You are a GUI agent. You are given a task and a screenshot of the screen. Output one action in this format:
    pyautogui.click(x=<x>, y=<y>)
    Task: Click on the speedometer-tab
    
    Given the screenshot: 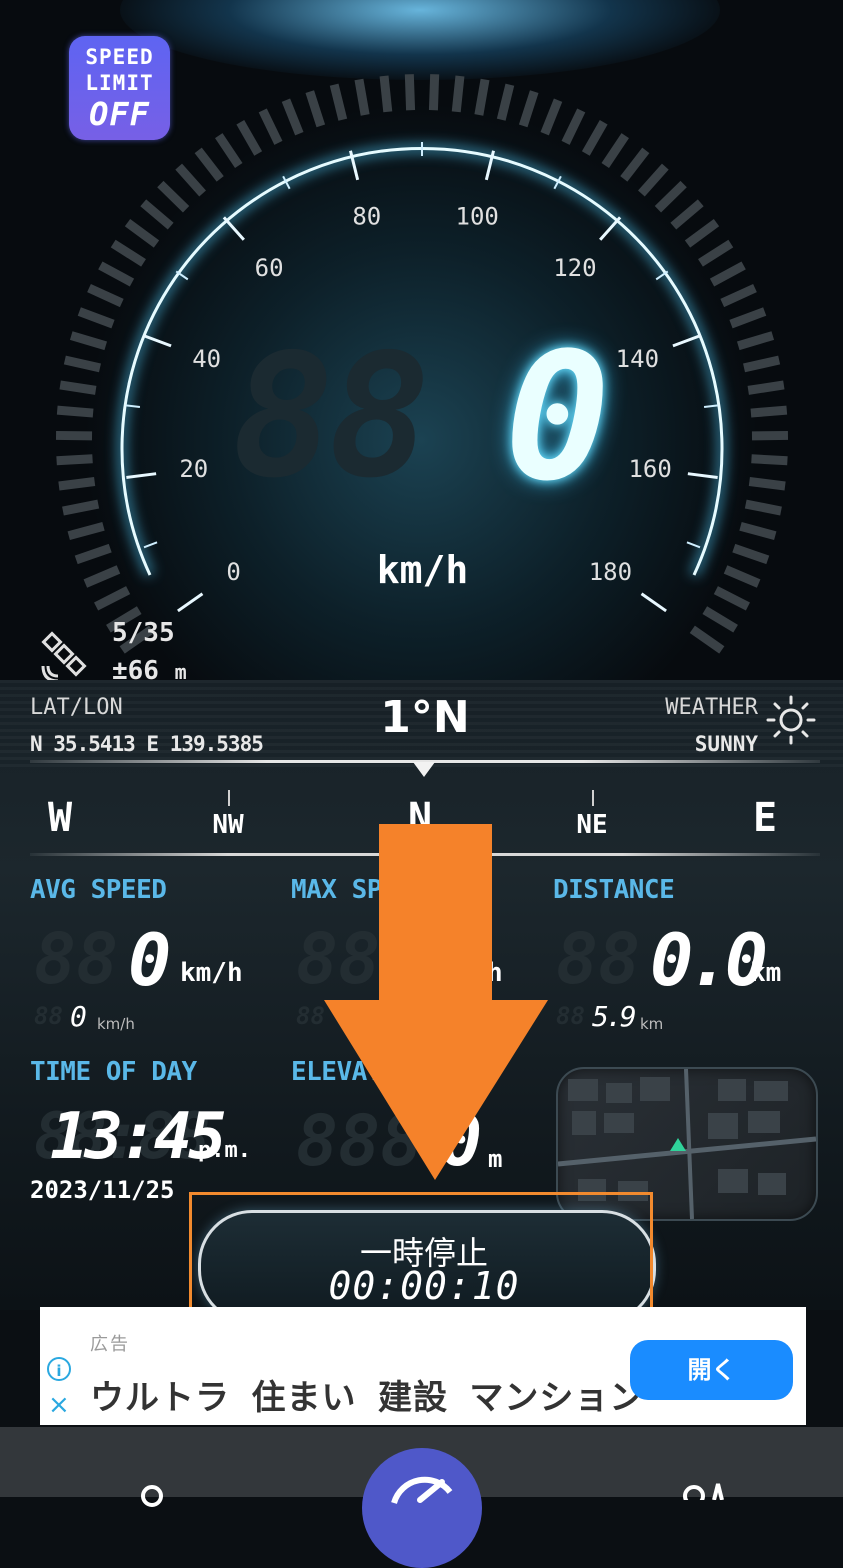 What is the action you would take?
    pyautogui.click(x=422, y=1508)
    